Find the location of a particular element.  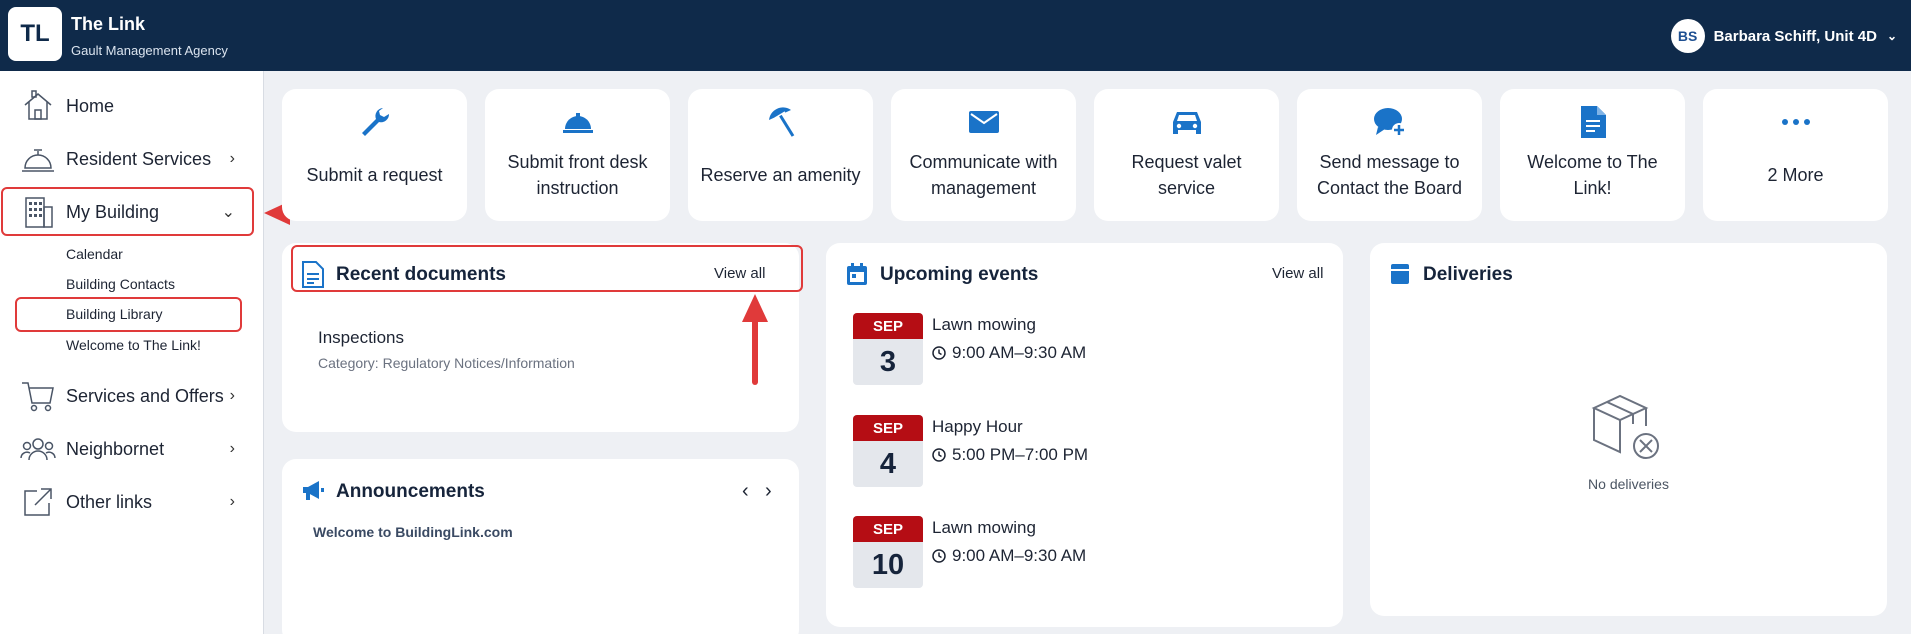

sidebar-subitem-welcome: Welcome to The Link! is located at coordinates (133, 345).